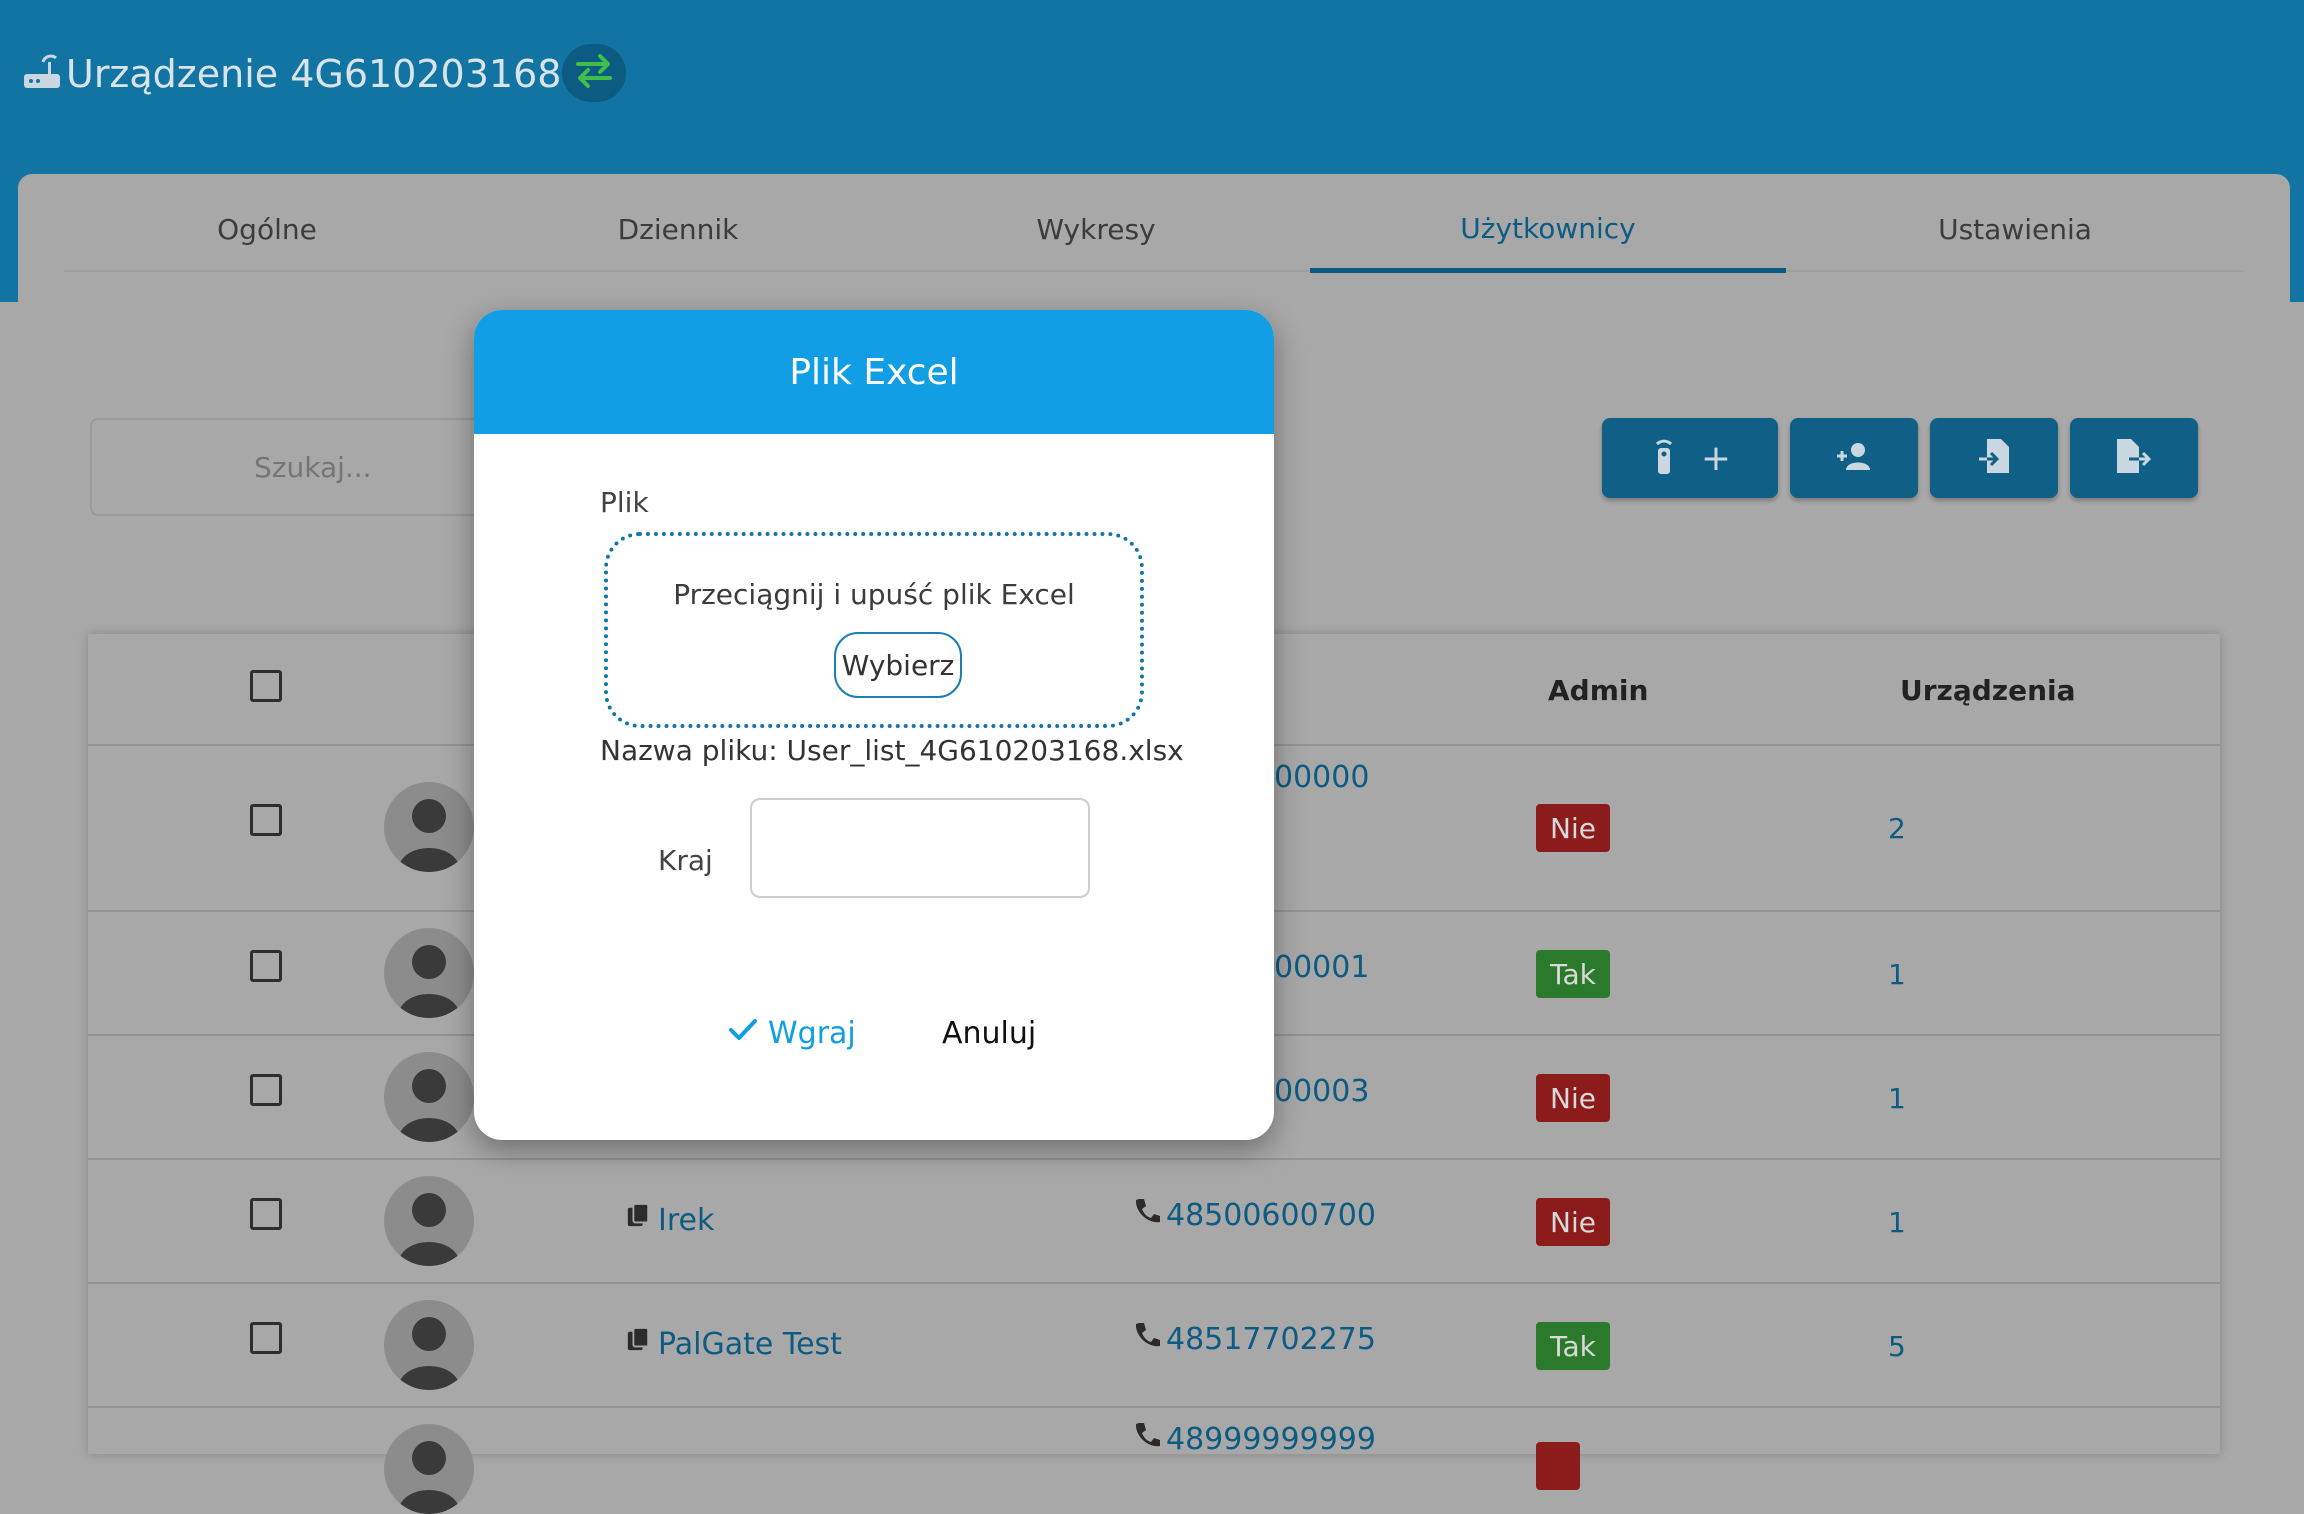  Describe the element at coordinates (892, 750) in the screenshot. I see `file-name-text: Nazwa pliku: User_list_4G610203168.xlsx` at that location.